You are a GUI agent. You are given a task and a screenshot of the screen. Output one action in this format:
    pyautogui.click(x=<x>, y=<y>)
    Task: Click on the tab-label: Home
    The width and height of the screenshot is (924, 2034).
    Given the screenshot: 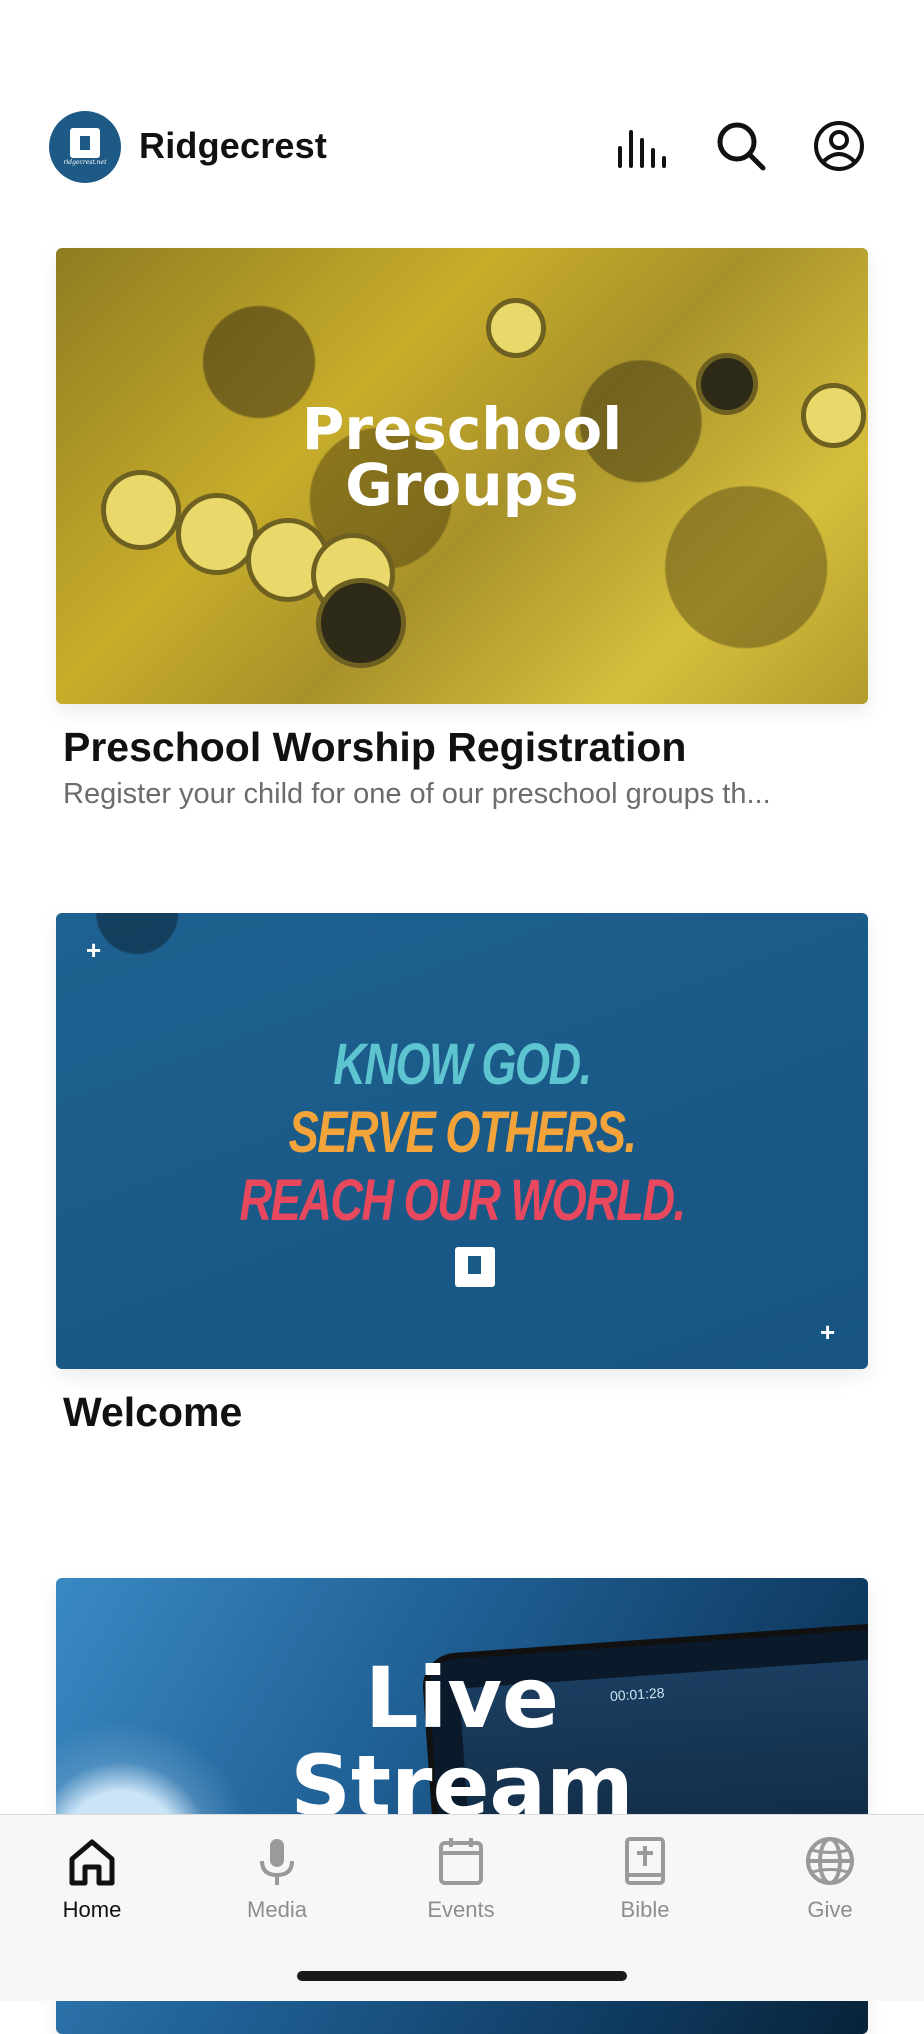 What is the action you would take?
    pyautogui.click(x=92, y=1909)
    